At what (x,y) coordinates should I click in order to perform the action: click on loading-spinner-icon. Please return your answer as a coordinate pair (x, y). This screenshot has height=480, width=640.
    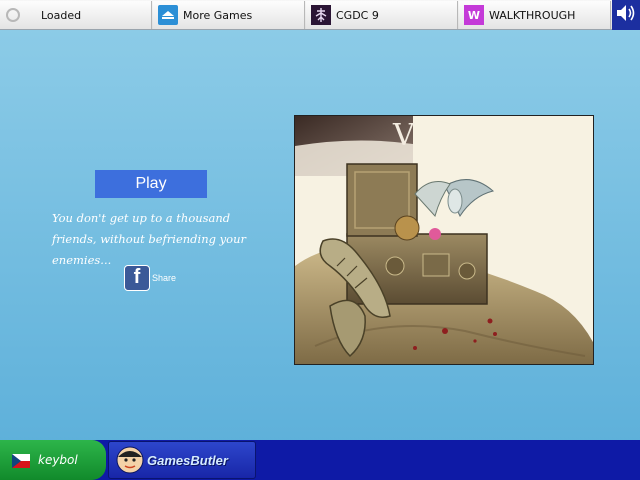
    Looking at the image, I should click on (13, 15).